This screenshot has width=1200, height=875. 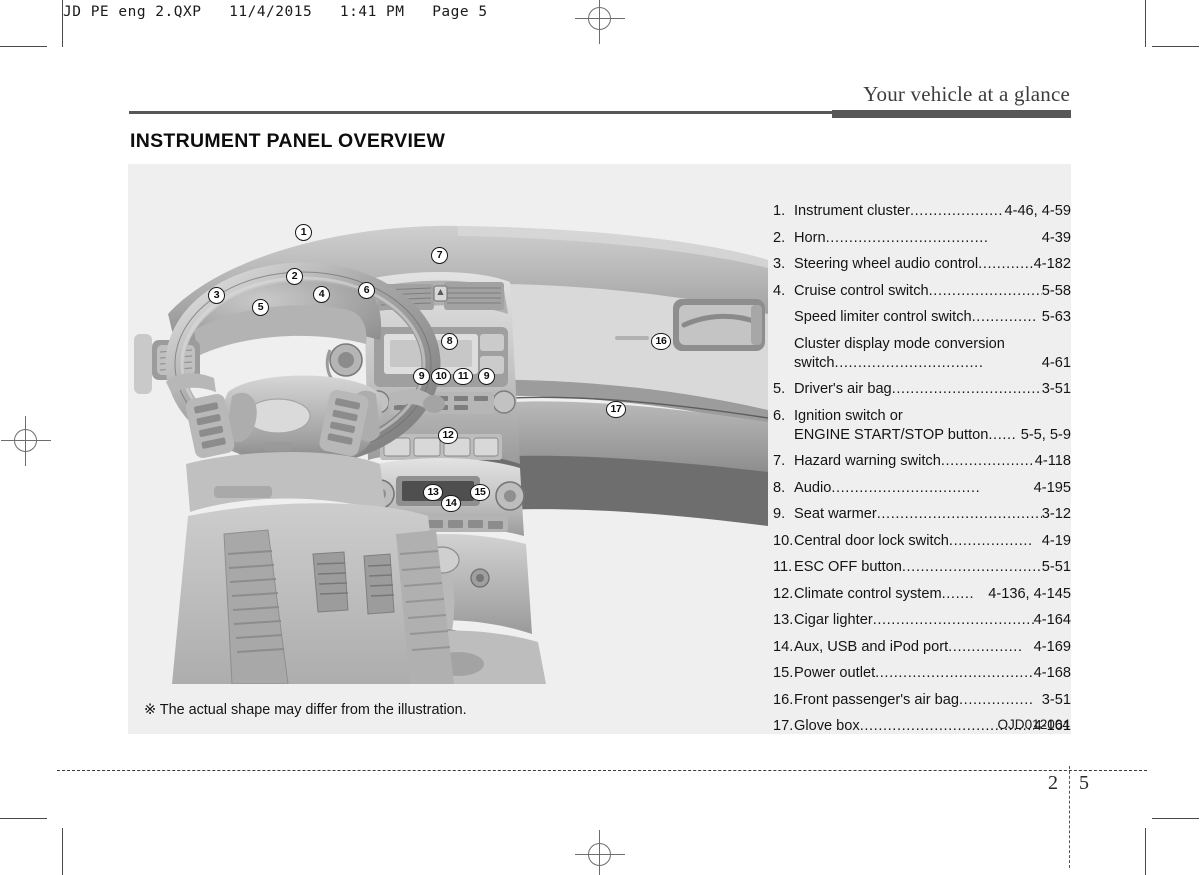 I want to click on page-number: 5, so click(x=1084, y=783).